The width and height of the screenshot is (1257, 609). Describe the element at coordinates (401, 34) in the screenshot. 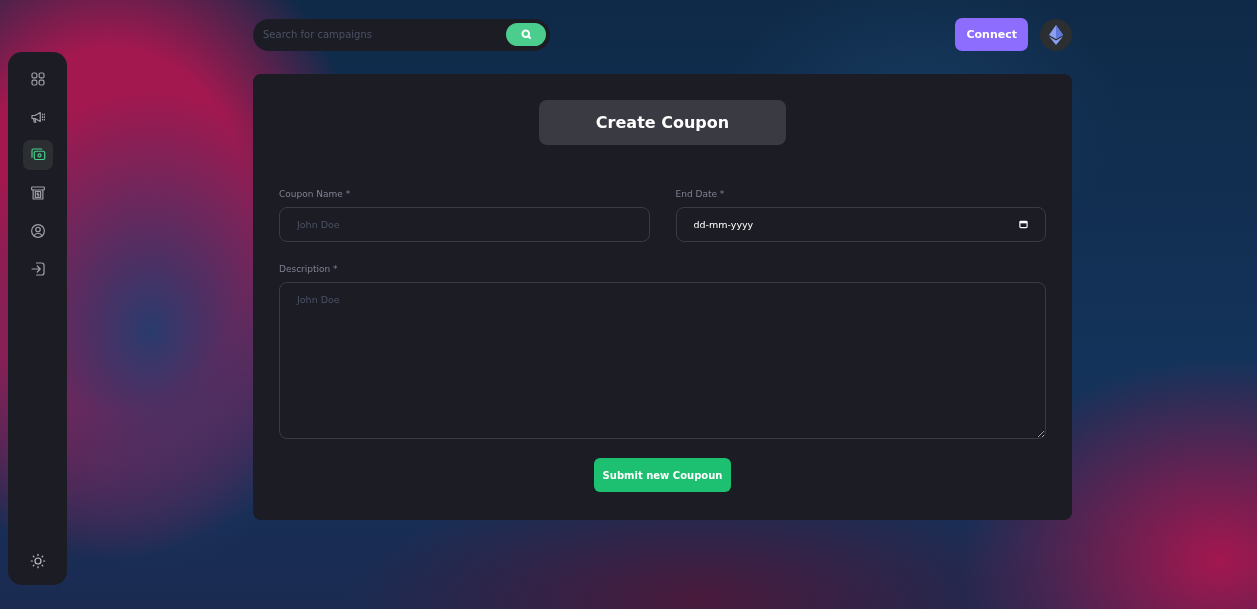

I see `search-field: Search for campaigns` at that location.